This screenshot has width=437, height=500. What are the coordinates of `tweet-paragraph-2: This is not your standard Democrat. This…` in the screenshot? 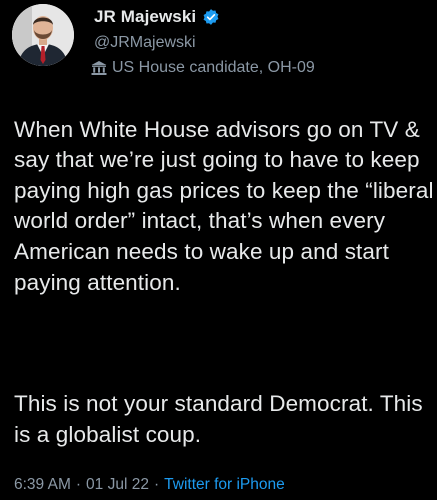 It's located at (218, 419).